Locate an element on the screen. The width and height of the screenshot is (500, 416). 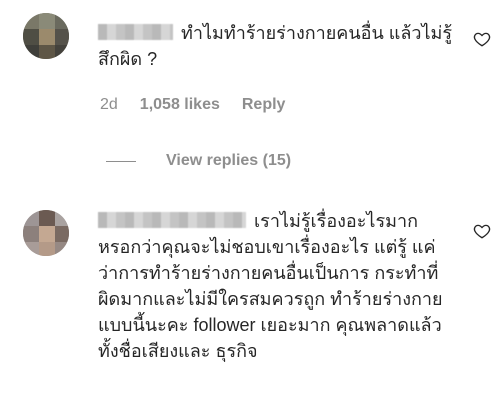
view-replies-label: View replies (15) is located at coordinates (228, 161).